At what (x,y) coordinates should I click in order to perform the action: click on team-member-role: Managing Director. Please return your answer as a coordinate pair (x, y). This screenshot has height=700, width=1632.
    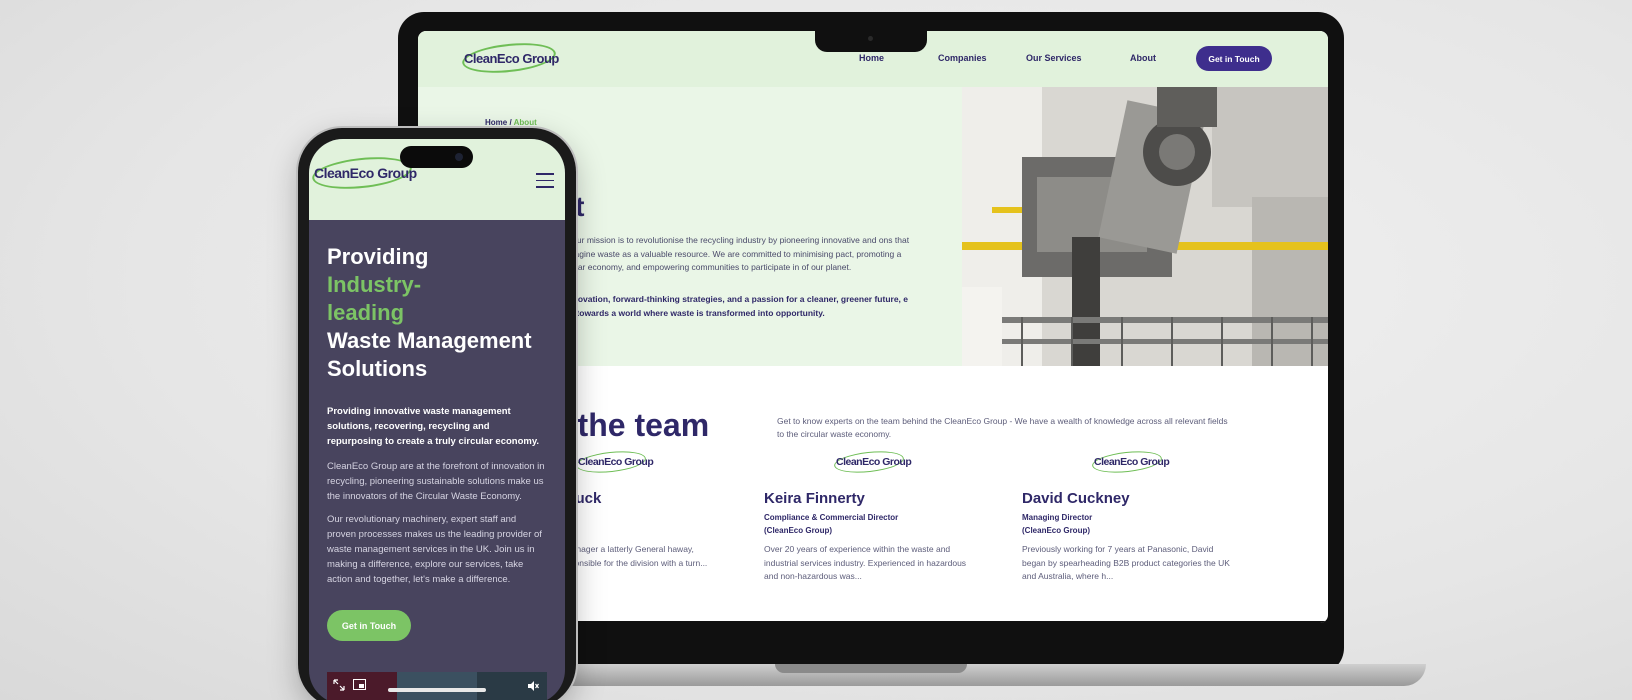
    Looking at the image, I should click on (1057, 517).